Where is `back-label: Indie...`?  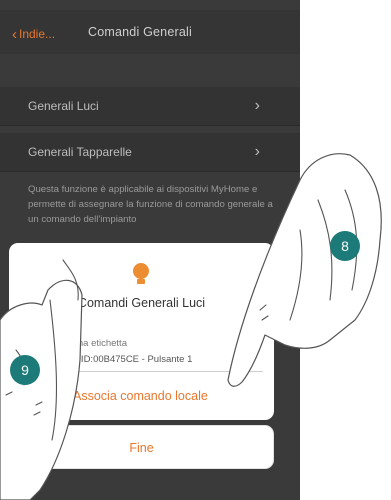
back-label: Indie... is located at coordinates (37, 34).